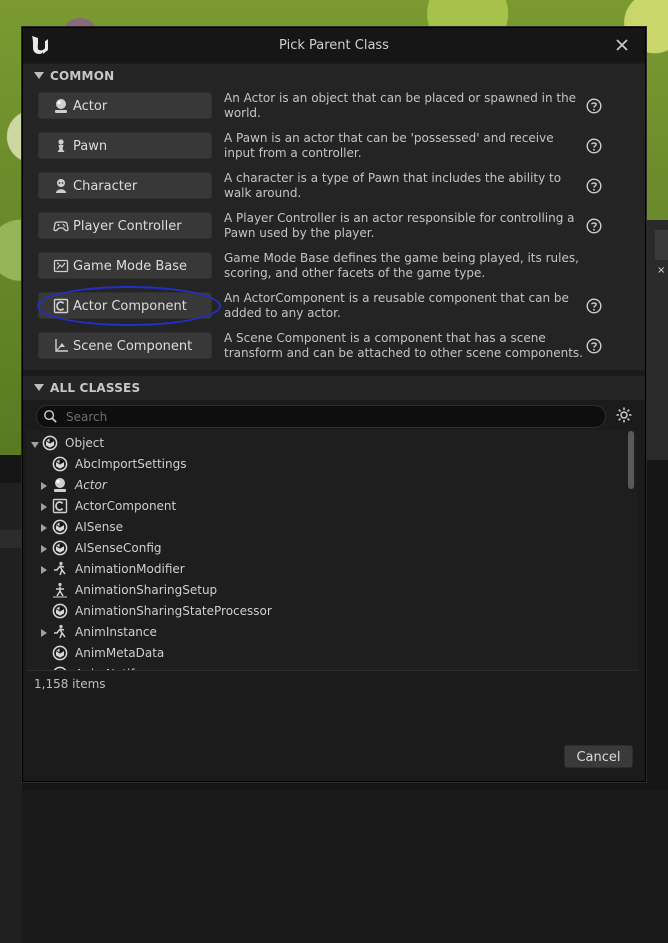 This screenshot has width=668, height=943. I want to click on gear-icon, so click(624, 415).